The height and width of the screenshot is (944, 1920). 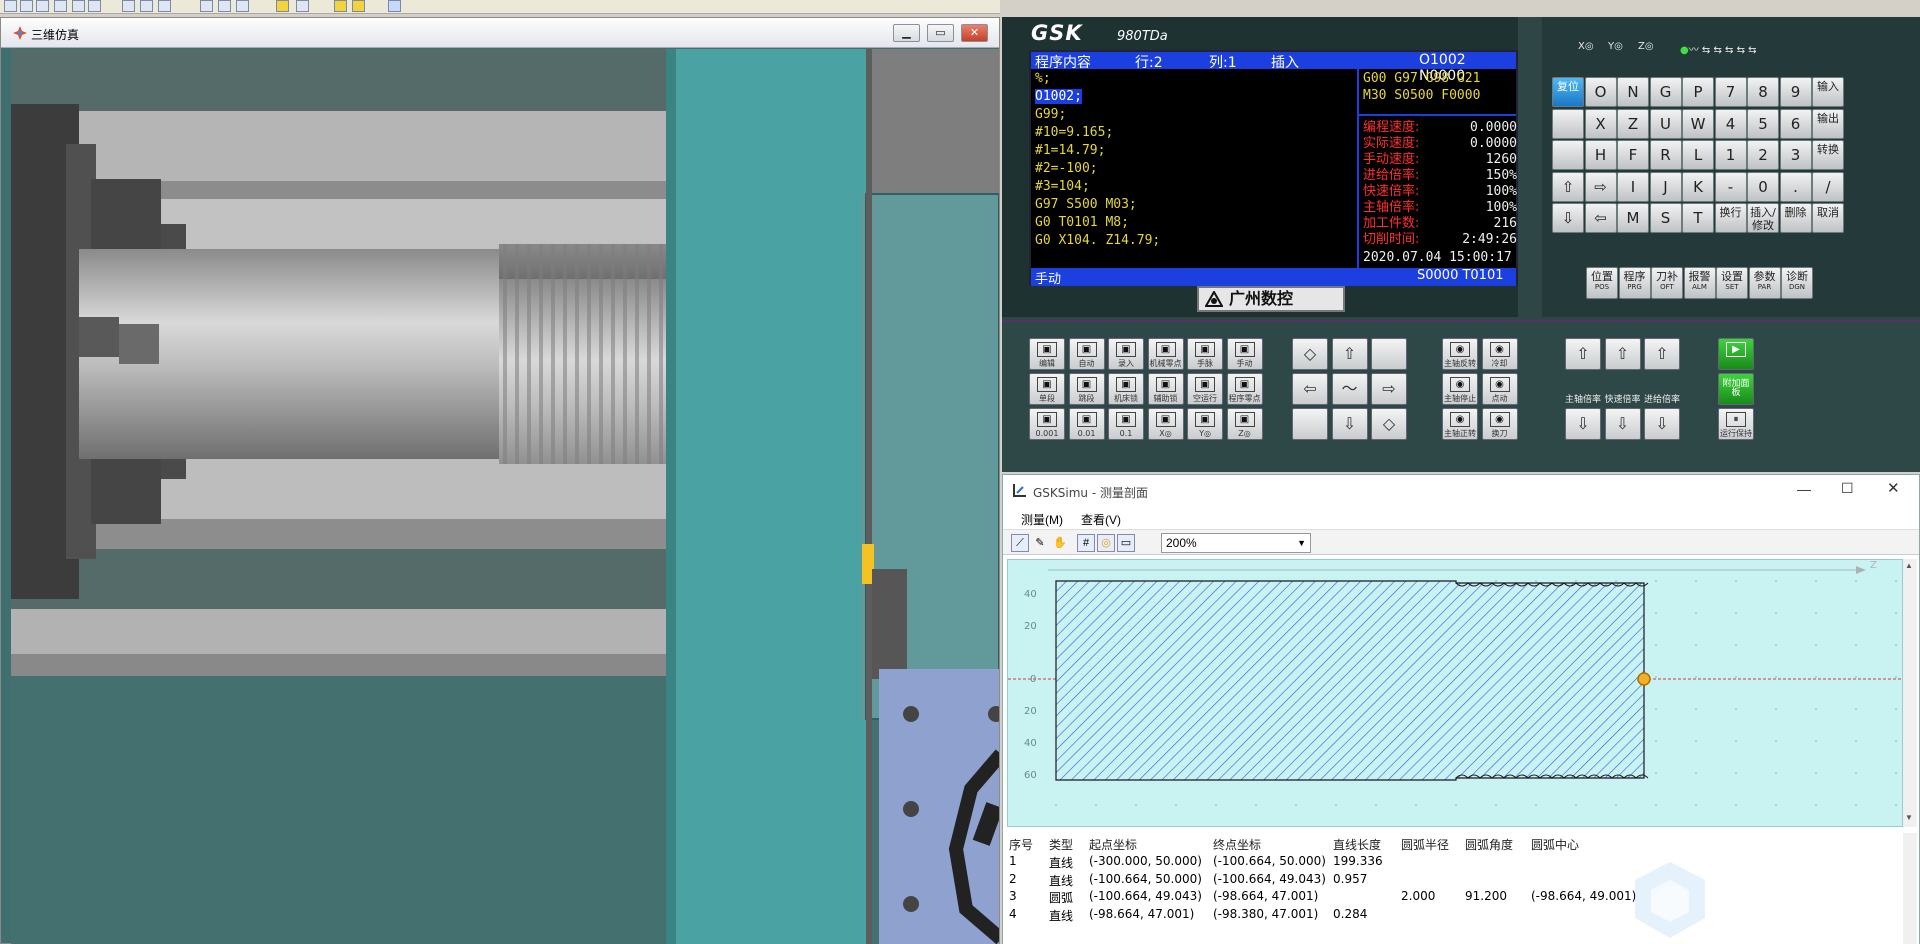 What do you see at coordinates (1126, 354) in the screenshot?
I see `mode-button: ▣ 录入` at bounding box center [1126, 354].